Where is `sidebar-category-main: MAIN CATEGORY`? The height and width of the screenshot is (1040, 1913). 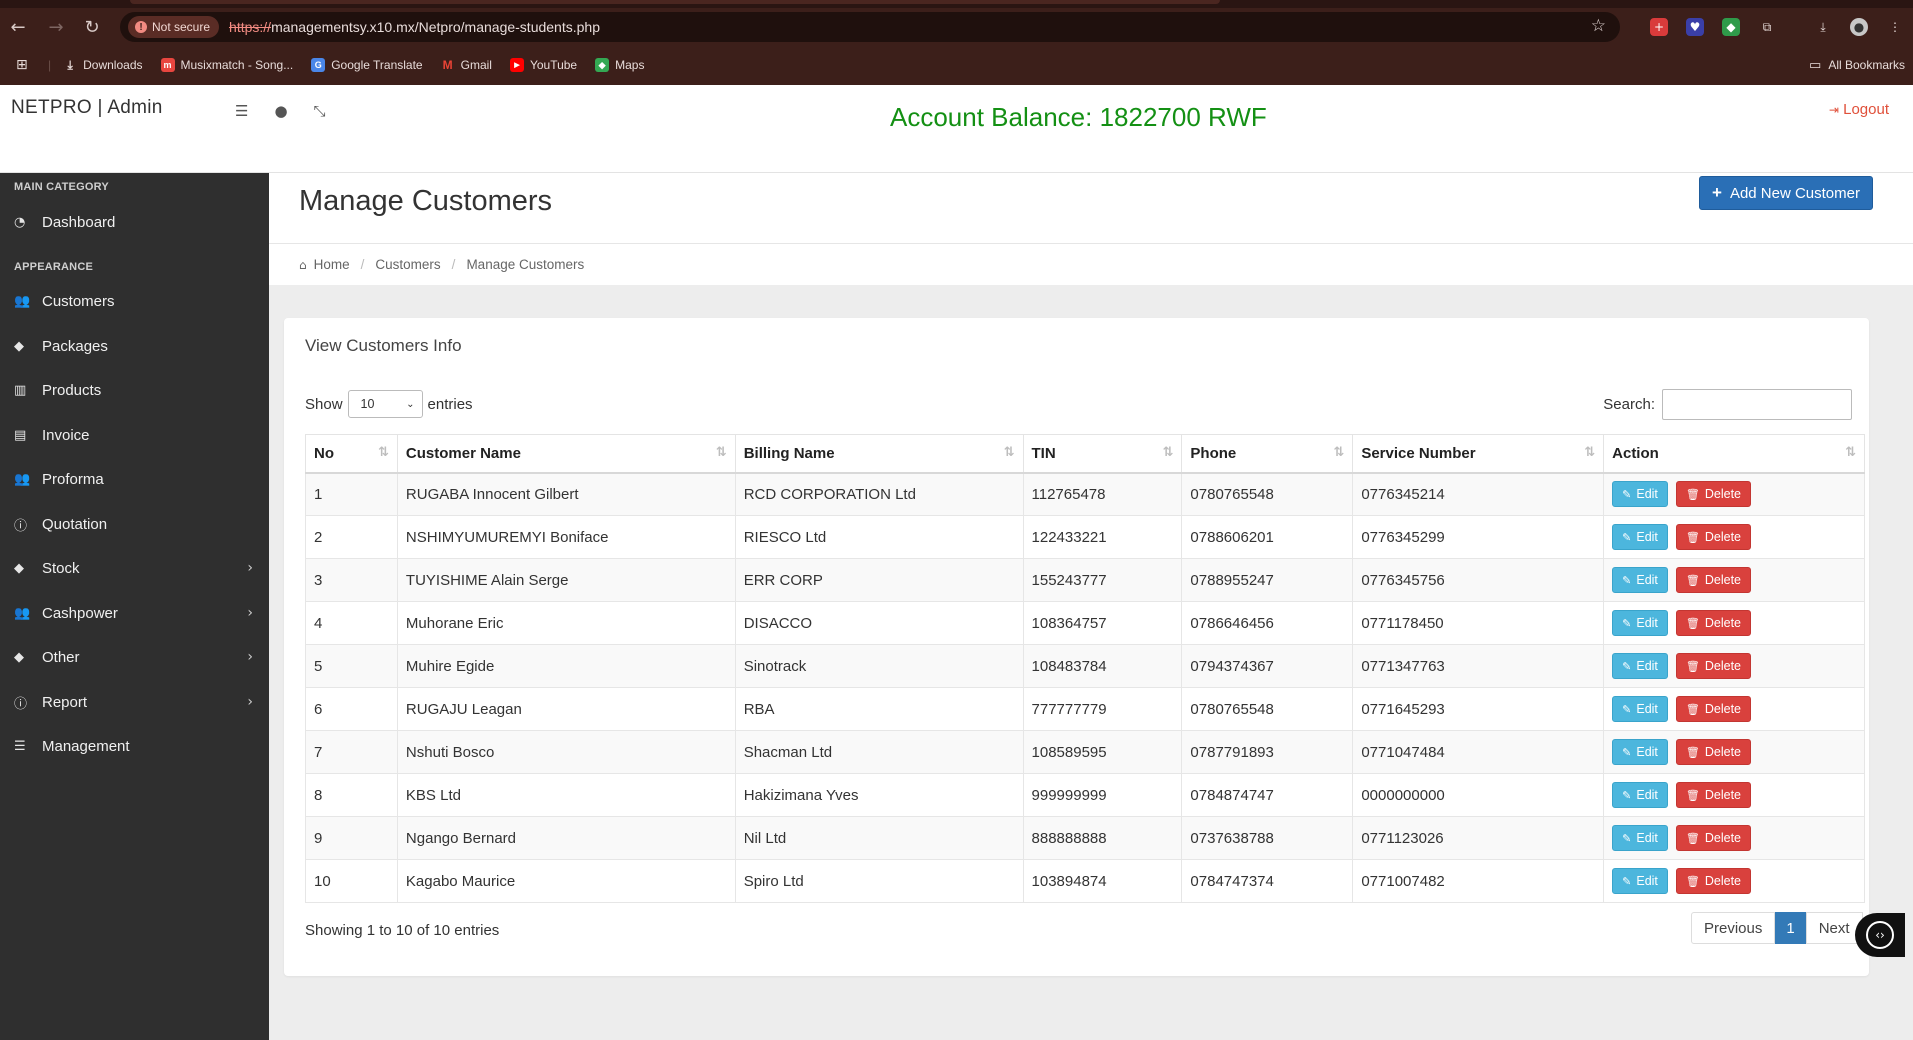
sidebar-category-main: MAIN CATEGORY is located at coordinates (61, 187).